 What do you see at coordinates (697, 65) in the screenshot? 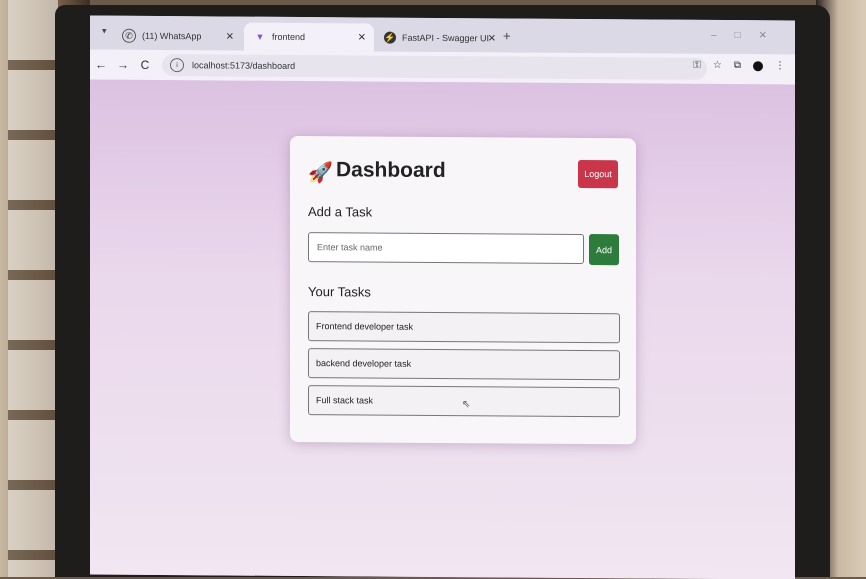
I see `password-key-icon: ⚿` at bounding box center [697, 65].